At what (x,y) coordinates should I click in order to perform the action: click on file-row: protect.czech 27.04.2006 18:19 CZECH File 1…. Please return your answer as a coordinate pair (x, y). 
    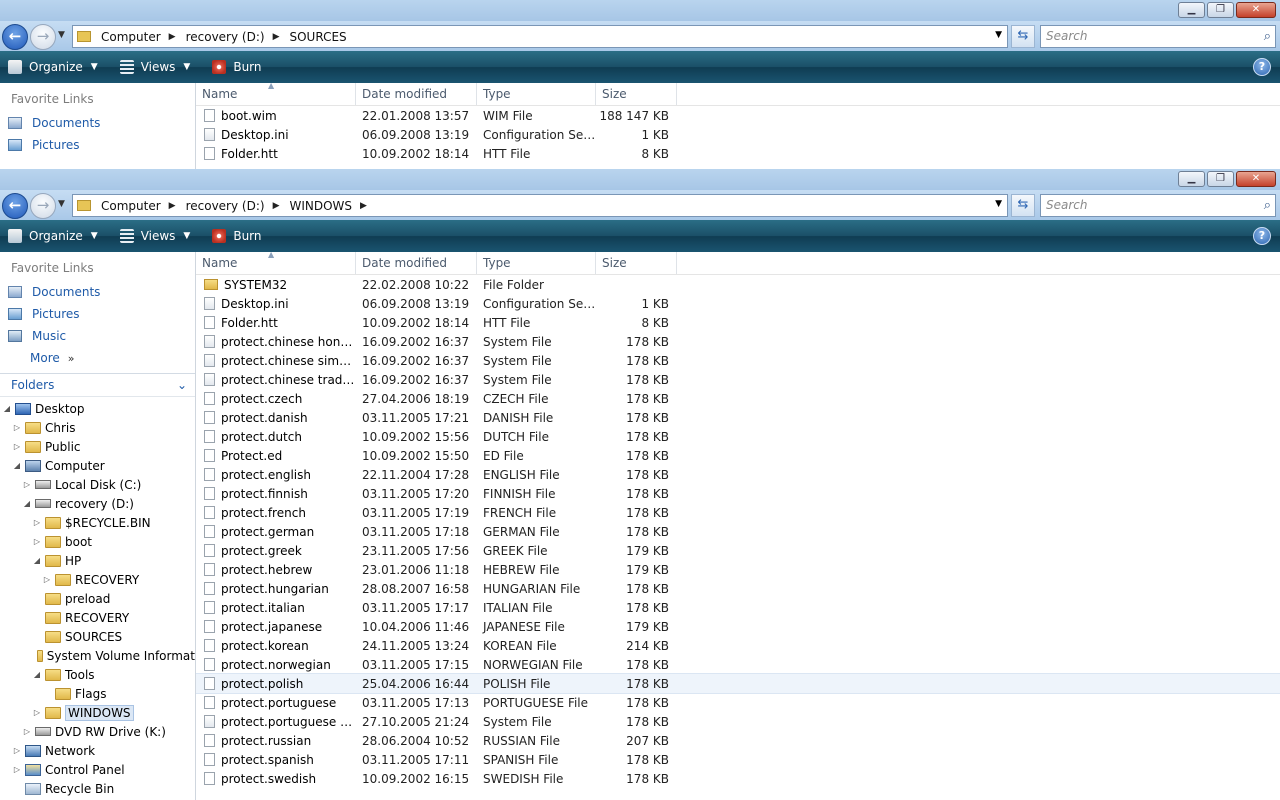
    Looking at the image, I should click on (738, 398).